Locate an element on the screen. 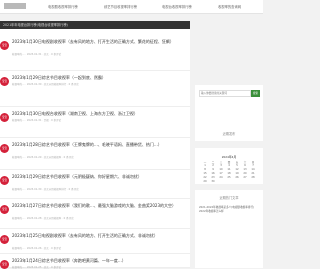 The width and height of the screenshot is (320, 269). post-meta: 收视率的… · 2023-01-29 · 综艺节目收视率 · 0 条评论 is located at coordinates (43, 157).